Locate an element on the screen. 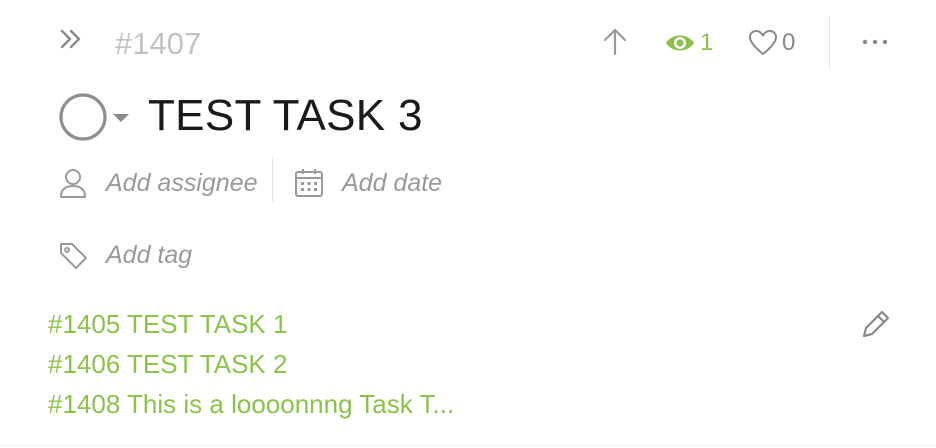 Image resolution: width=936 pixels, height=448 pixels. add-tag-button: Add tag is located at coordinates (125, 255).